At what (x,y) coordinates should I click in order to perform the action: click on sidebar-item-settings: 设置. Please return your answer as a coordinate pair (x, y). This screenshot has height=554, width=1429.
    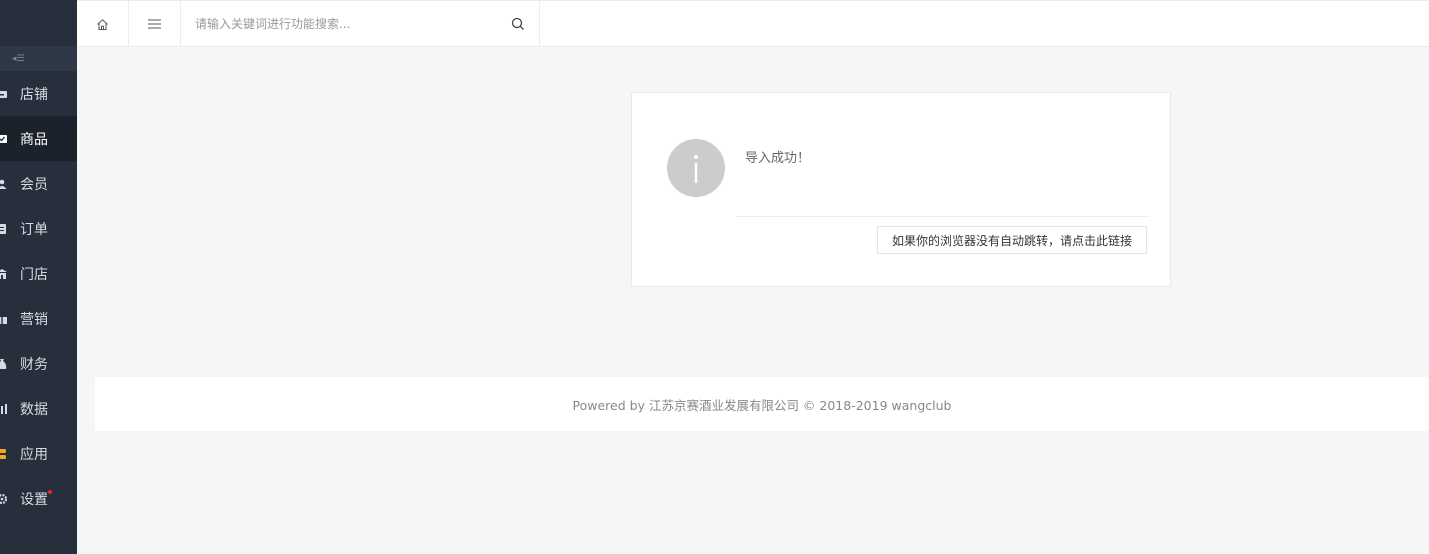
    Looking at the image, I should click on (38, 498).